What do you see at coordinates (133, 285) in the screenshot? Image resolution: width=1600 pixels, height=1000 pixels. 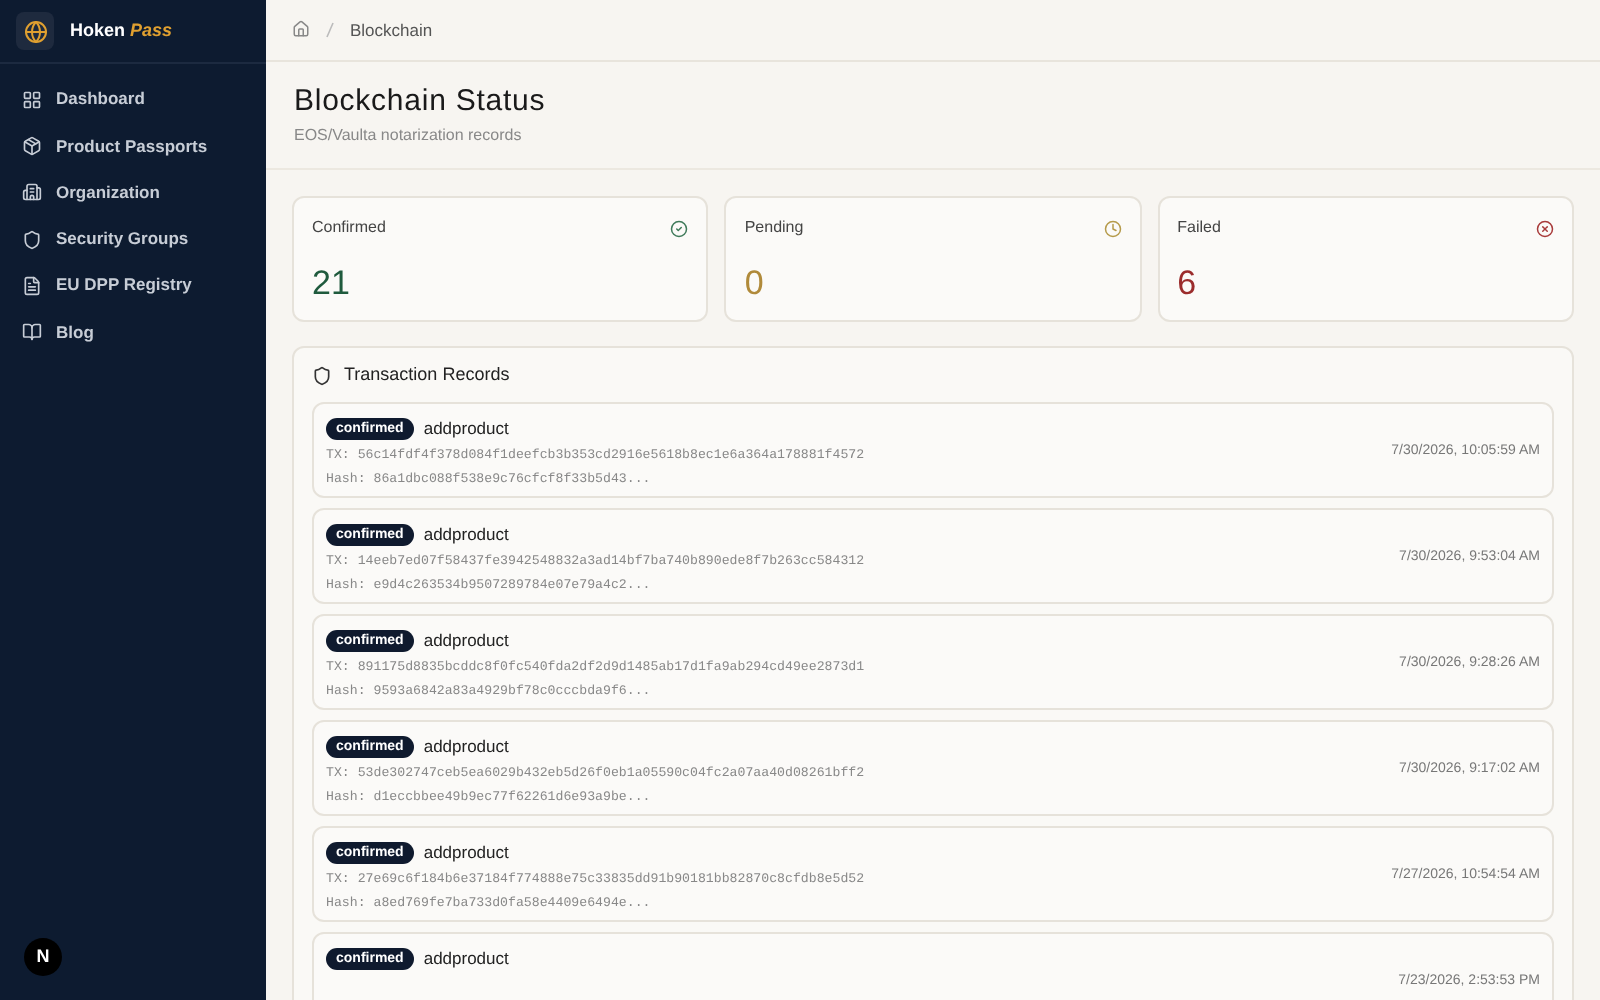 I see `nav-item: EU DPP Registry` at bounding box center [133, 285].